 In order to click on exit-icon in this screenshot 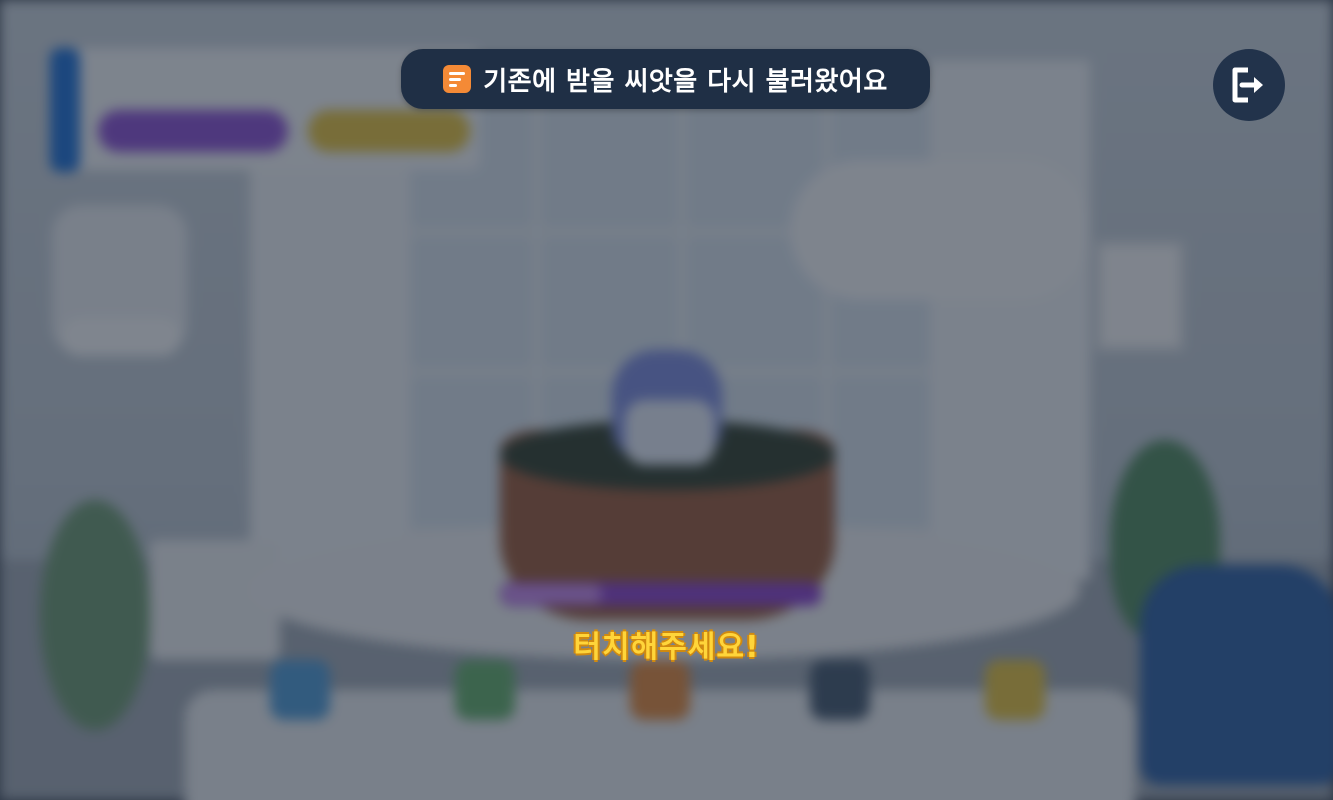, I will do `click(1247, 85)`.